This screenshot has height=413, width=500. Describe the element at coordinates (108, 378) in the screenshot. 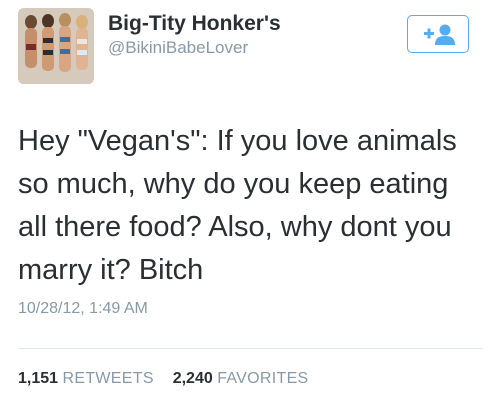

I see `retweets-label: RETWEETS` at that location.